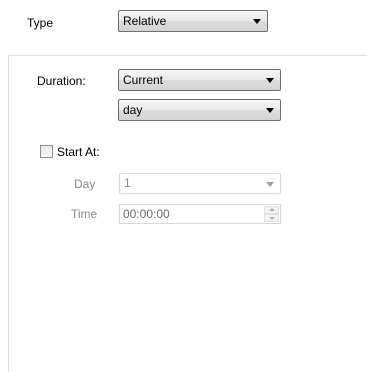  Describe the element at coordinates (78, 152) in the screenshot. I see `start-at-label: Start At:` at that location.